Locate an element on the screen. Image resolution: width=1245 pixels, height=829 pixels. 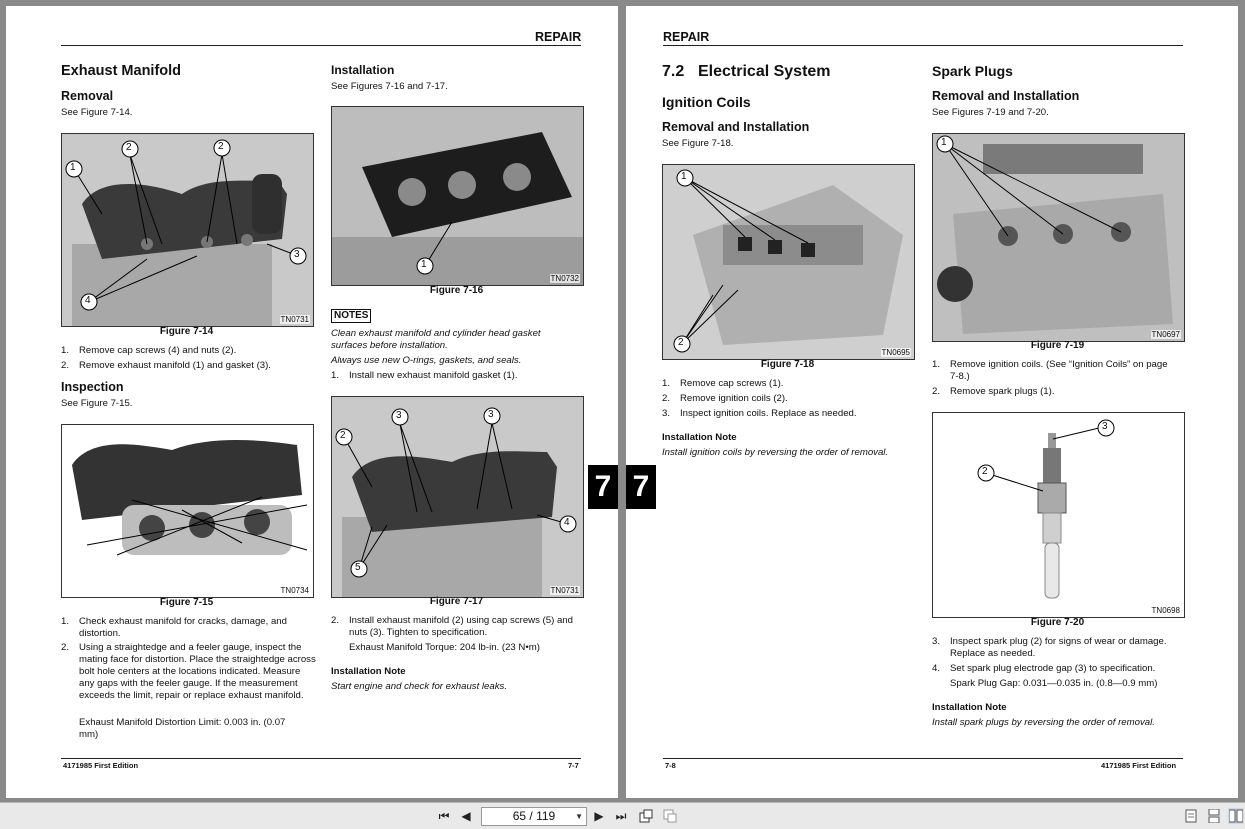
ignition-coils-illustration is located at coordinates (788, 262).